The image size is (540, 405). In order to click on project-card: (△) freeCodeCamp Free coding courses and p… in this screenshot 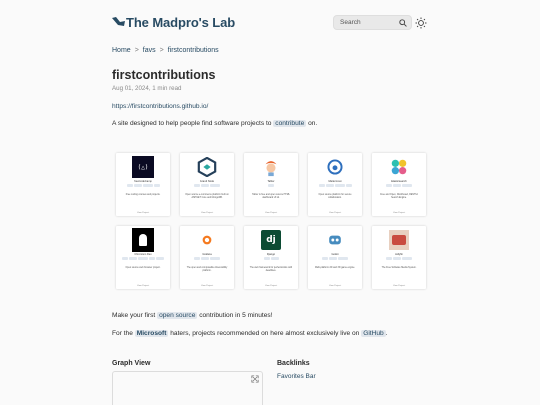, I will do `click(143, 184)`.